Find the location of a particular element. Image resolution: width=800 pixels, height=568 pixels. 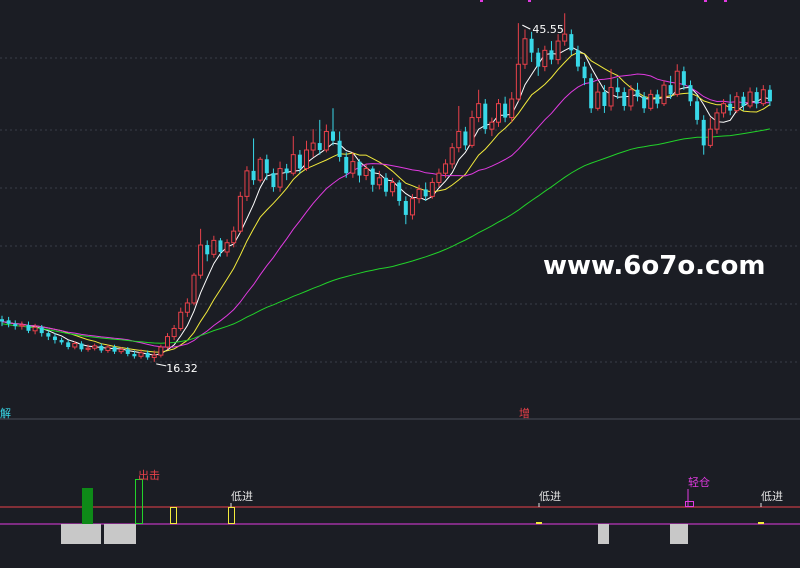

high-price-label: 45.55 is located at coordinates (548, 29).